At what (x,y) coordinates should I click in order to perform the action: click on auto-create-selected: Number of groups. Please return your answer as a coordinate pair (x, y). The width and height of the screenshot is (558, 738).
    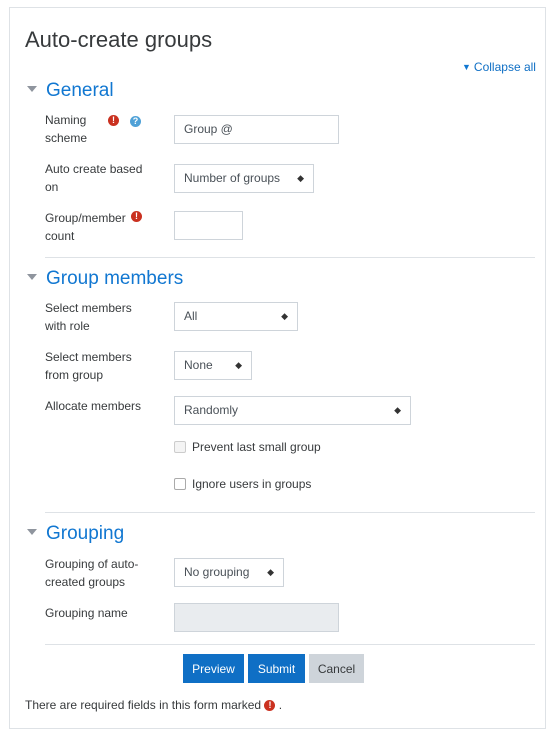
    Looking at the image, I should click on (232, 178).